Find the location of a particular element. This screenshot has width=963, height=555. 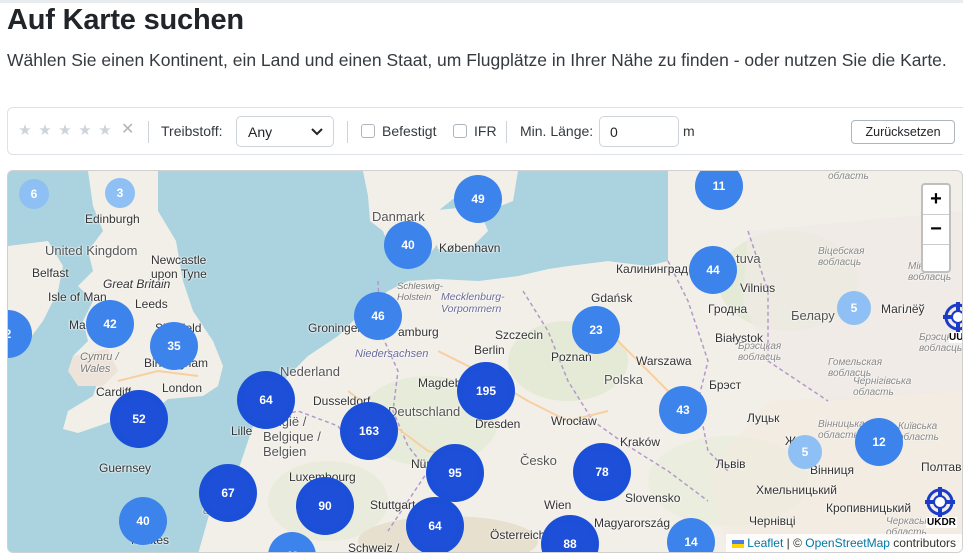

map-label: Брэсцкая вобласць is located at coordinates (760, 352).